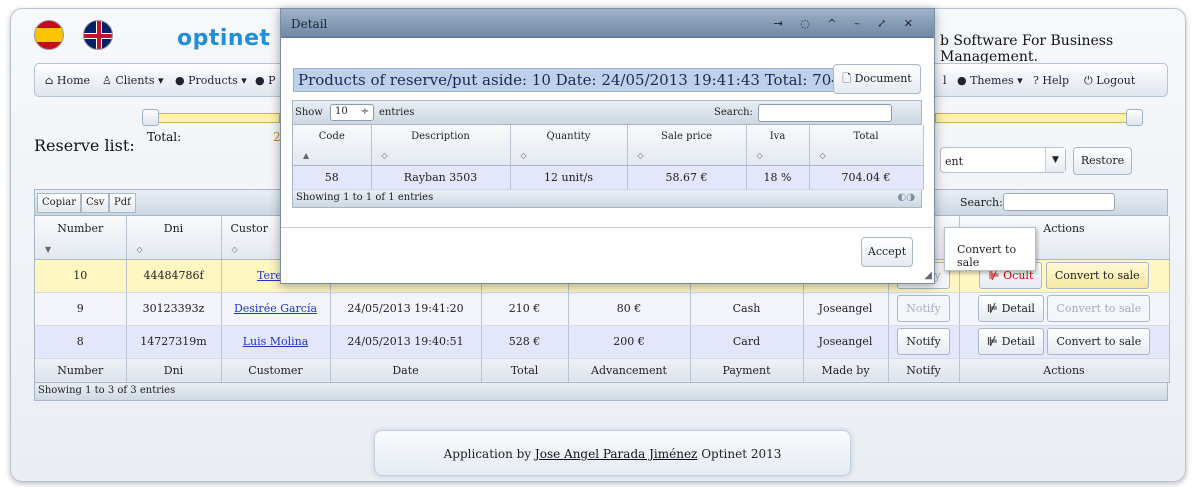  What do you see at coordinates (1033, 118) in the screenshot?
I see `total-slider-track-right` at bounding box center [1033, 118].